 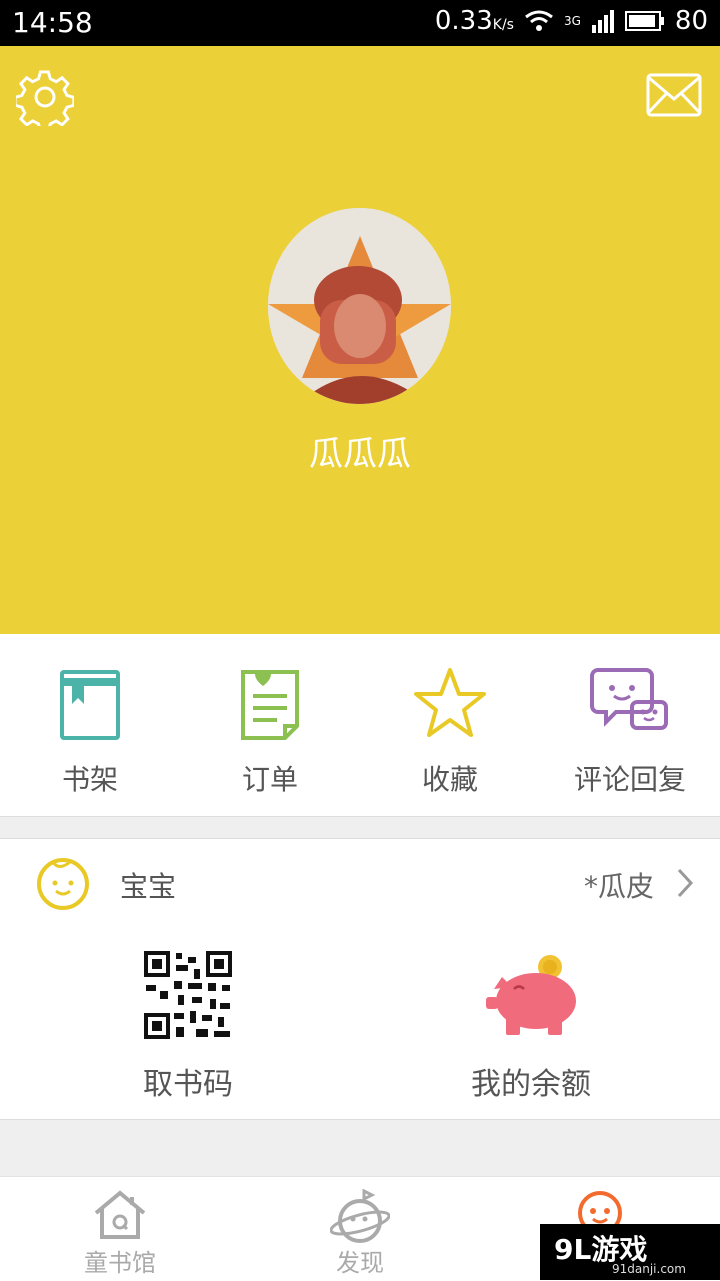 What do you see at coordinates (360, 1216) in the screenshot?
I see `planet-icon` at bounding box center [360, 1216].